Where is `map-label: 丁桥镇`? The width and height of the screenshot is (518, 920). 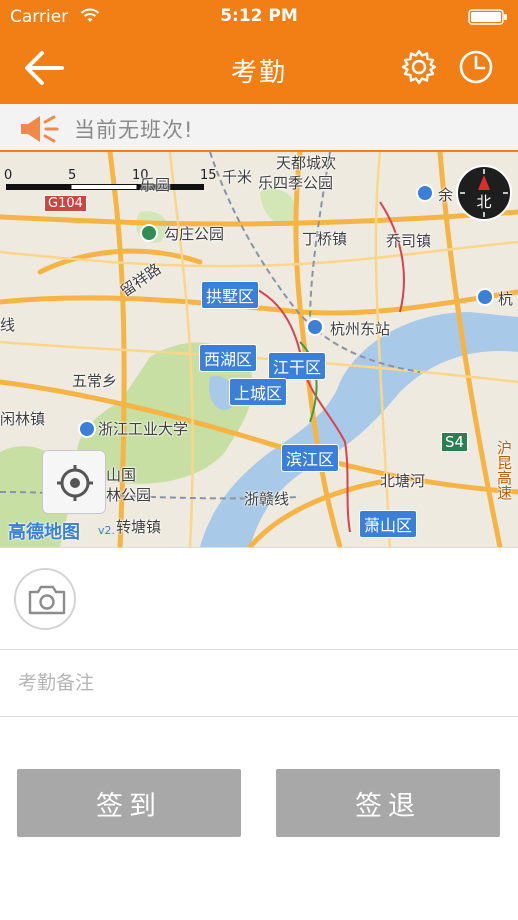
map-label: 丁桥镇 is located at coordinates (325, 239).